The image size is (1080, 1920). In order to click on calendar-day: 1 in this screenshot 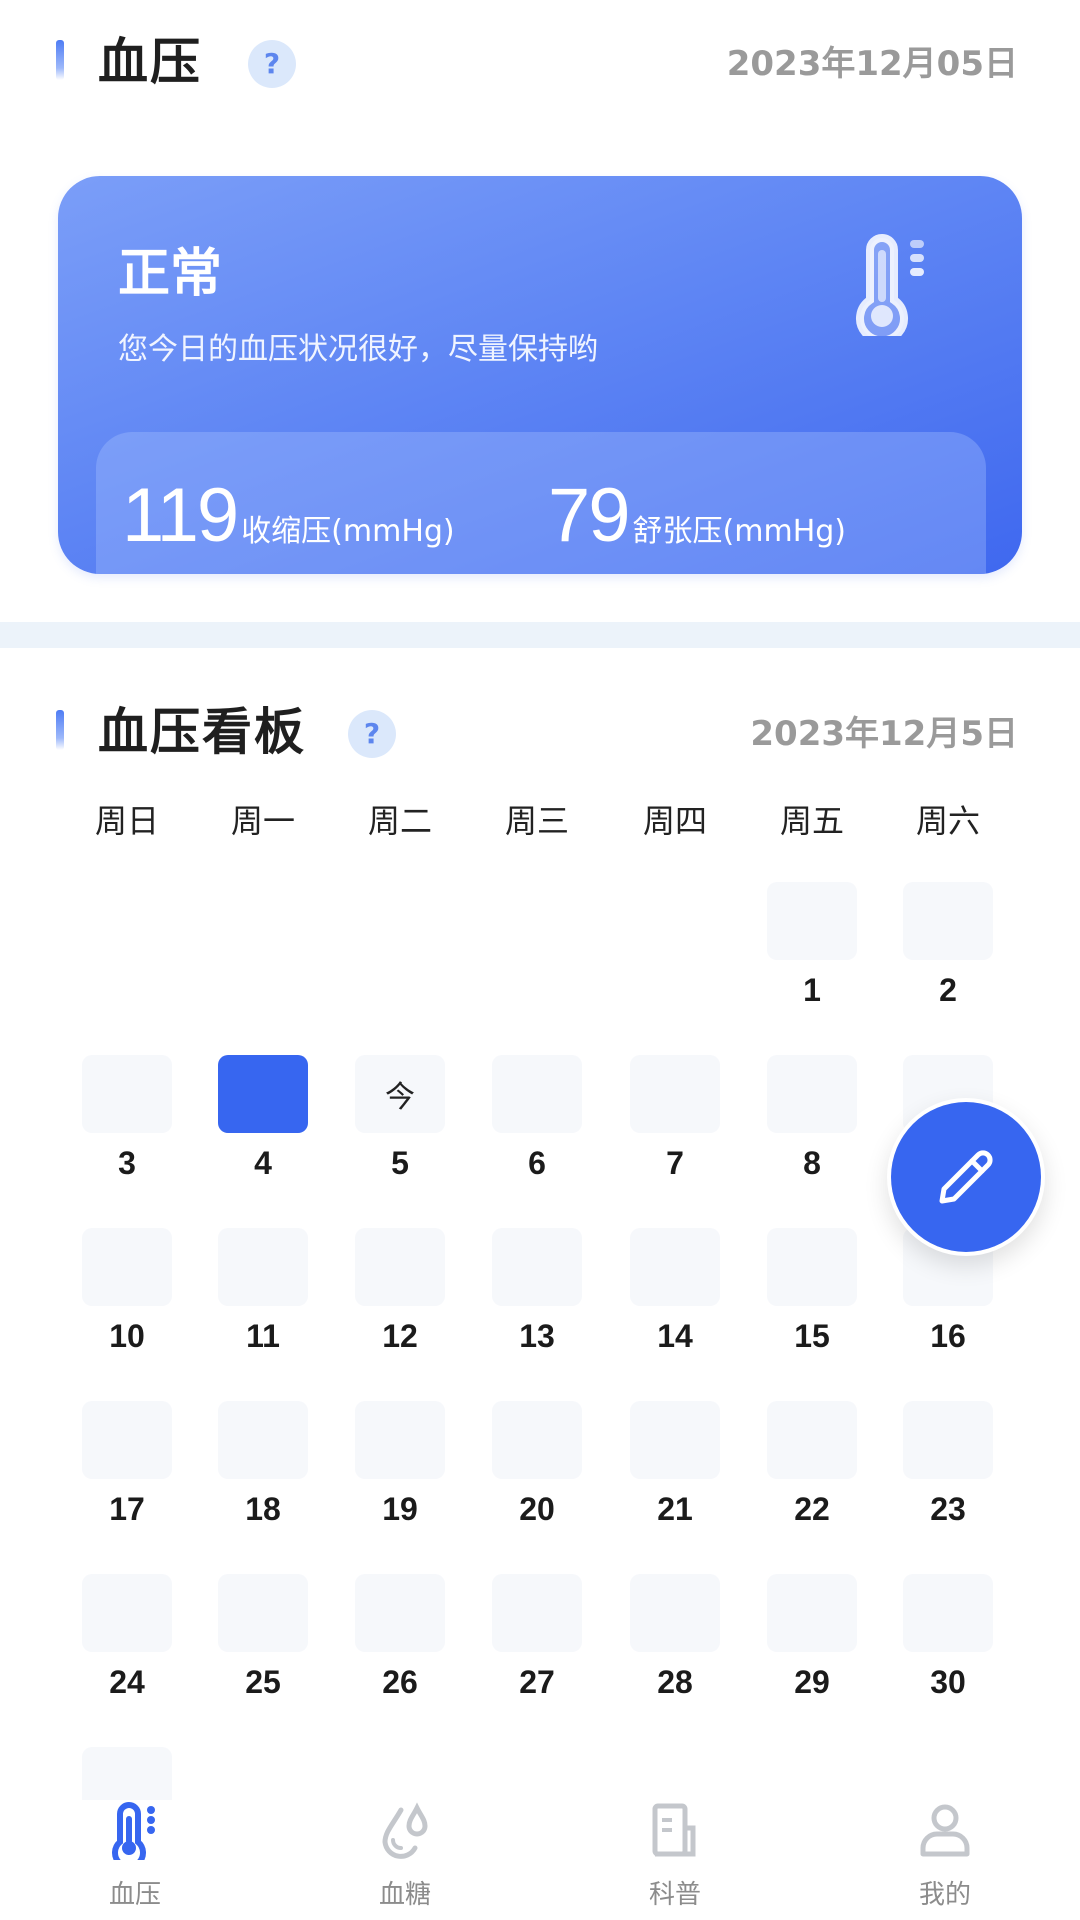, I will do `click(812, 945)`.